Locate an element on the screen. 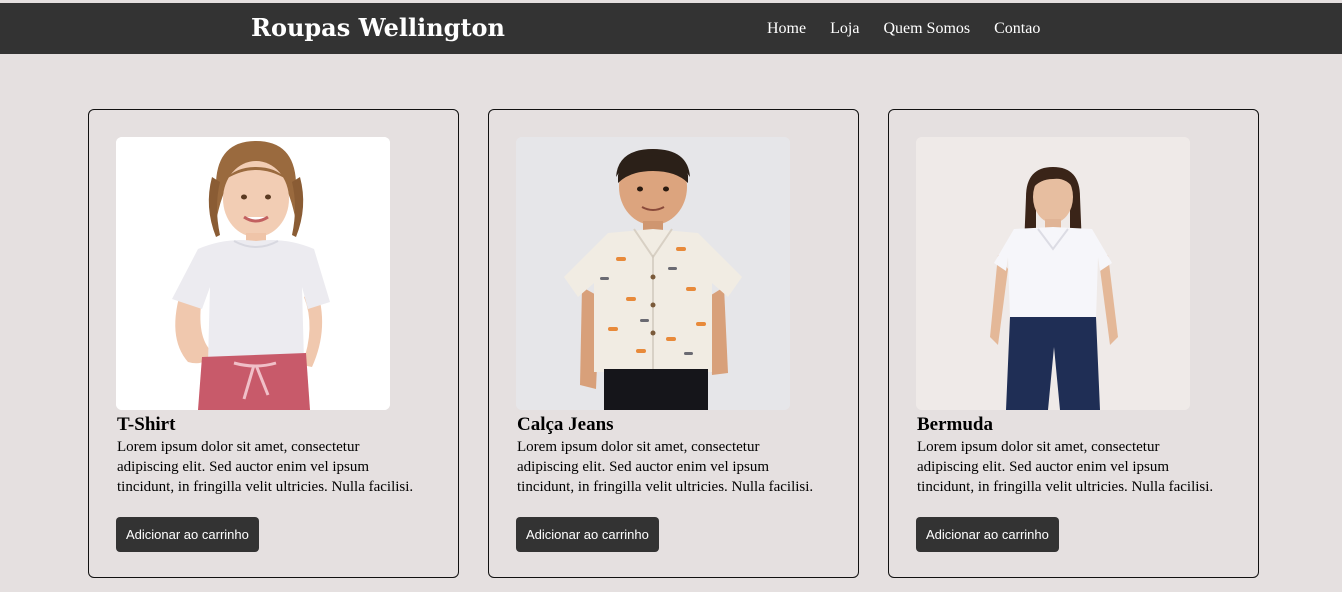 This screenshot has width=1342, height=595. nav-item-contato: Contao is located at coordinates (1017, 29).